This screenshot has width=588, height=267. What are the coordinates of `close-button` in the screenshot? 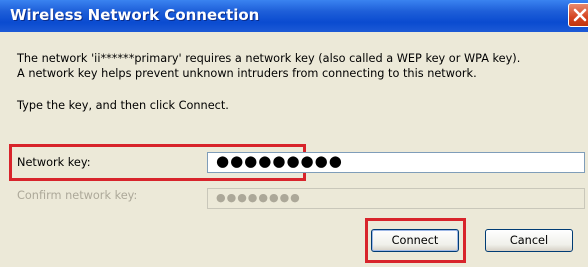 It's located at (578, 15).